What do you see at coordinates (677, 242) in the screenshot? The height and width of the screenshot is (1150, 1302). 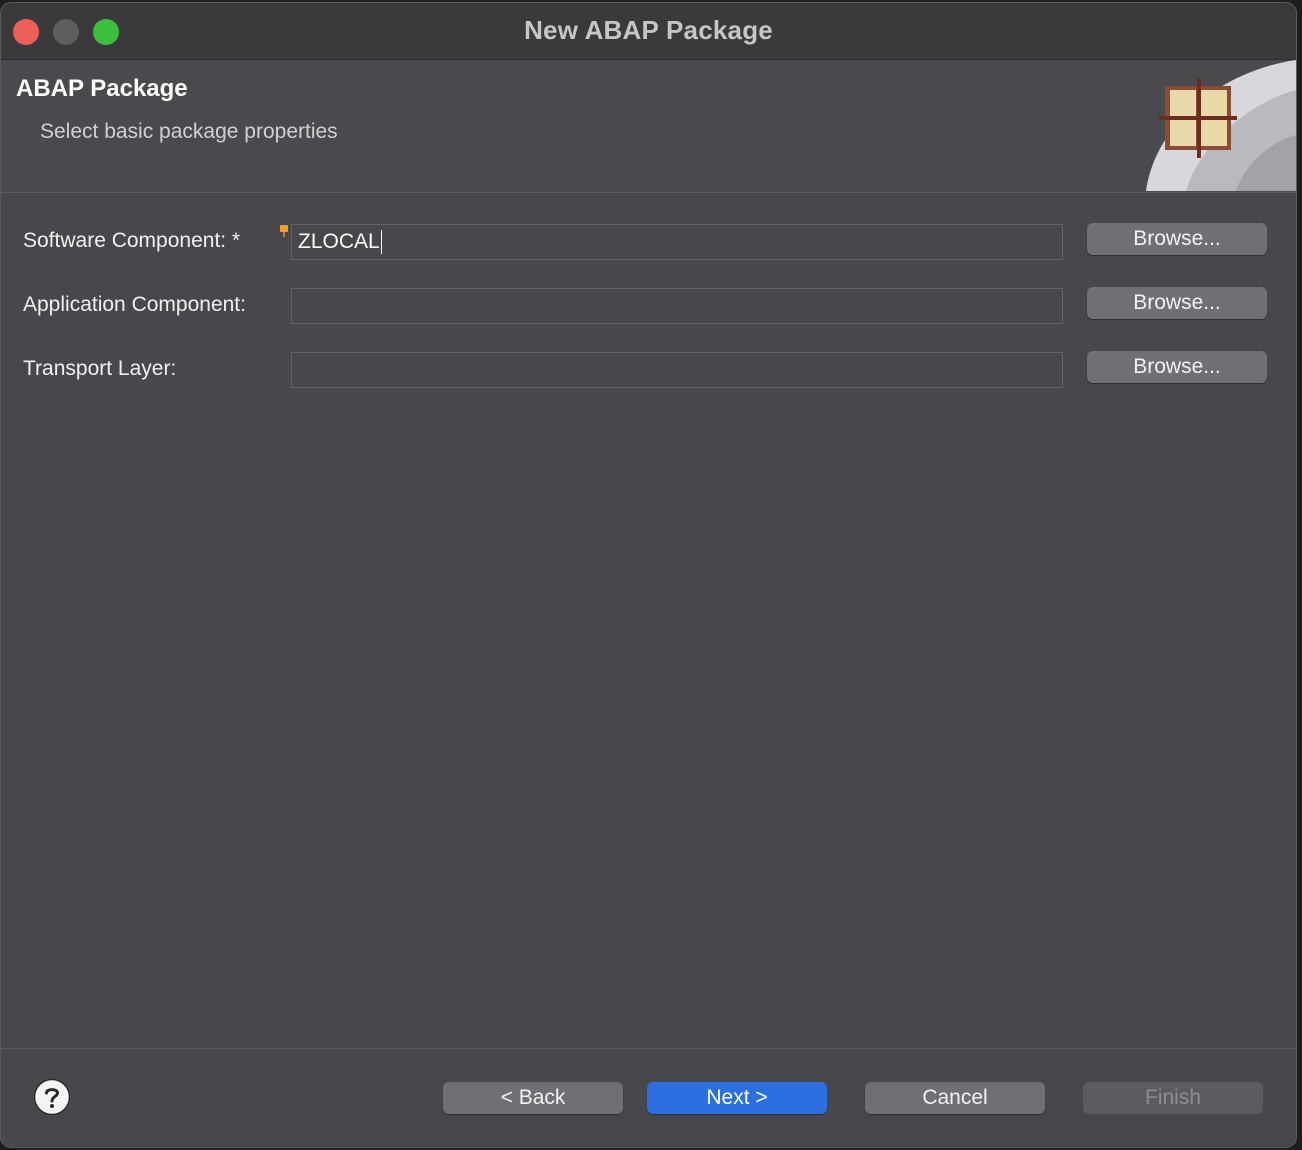 I see `software-component-input: ZLOCAL` at bounding box center [677, 242].